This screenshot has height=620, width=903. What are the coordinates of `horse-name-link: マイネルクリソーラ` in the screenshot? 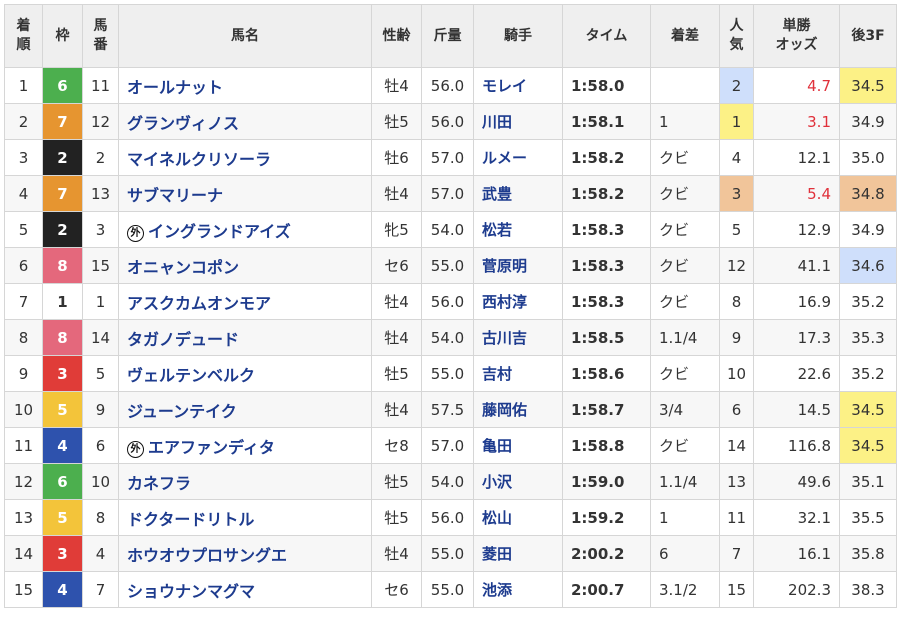 It's located at (245, 157).